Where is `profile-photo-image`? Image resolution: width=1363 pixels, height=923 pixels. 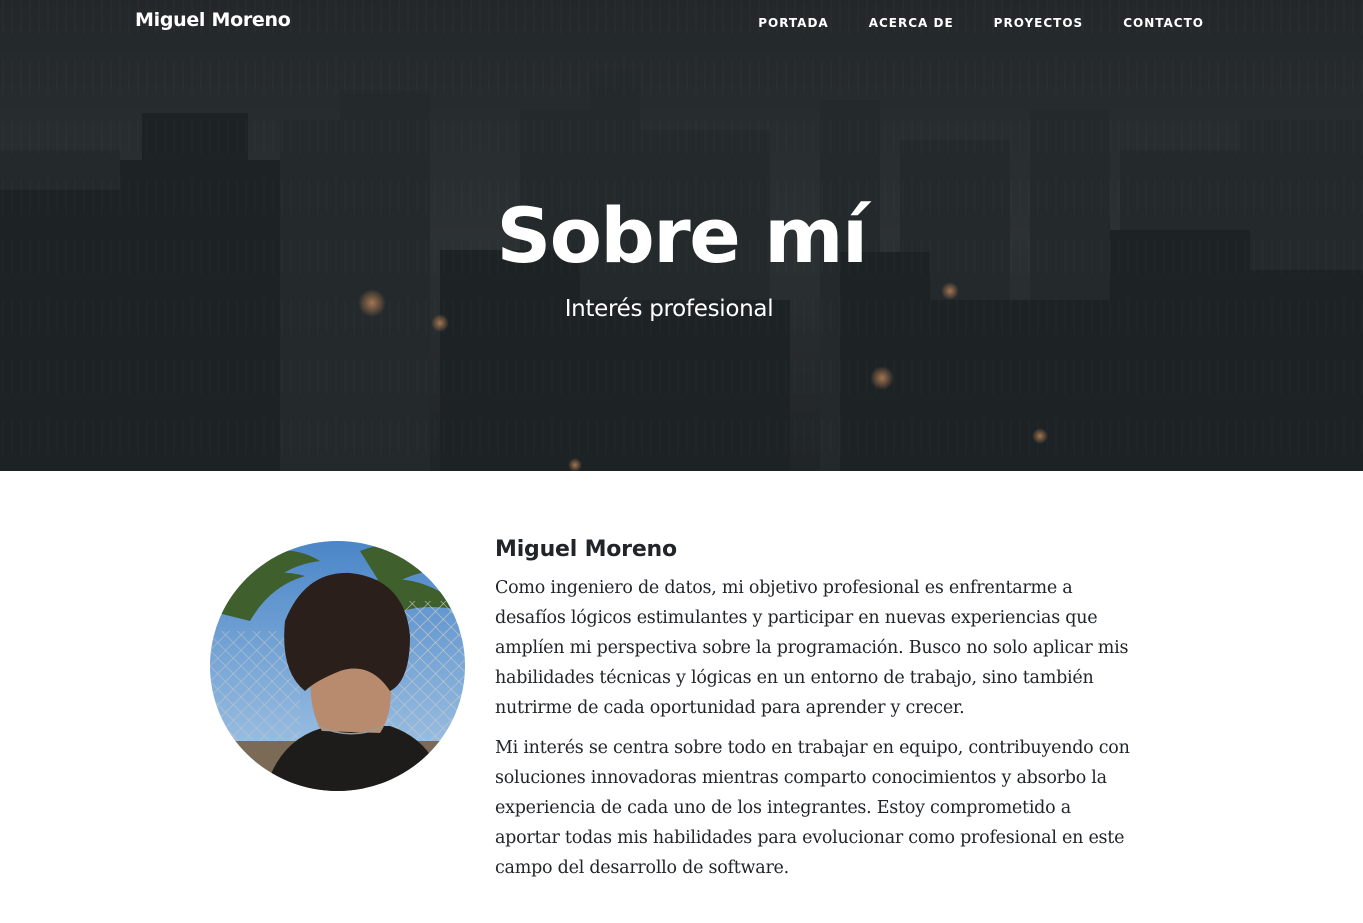
profile-photo-image is located at coordinates (337, 666).